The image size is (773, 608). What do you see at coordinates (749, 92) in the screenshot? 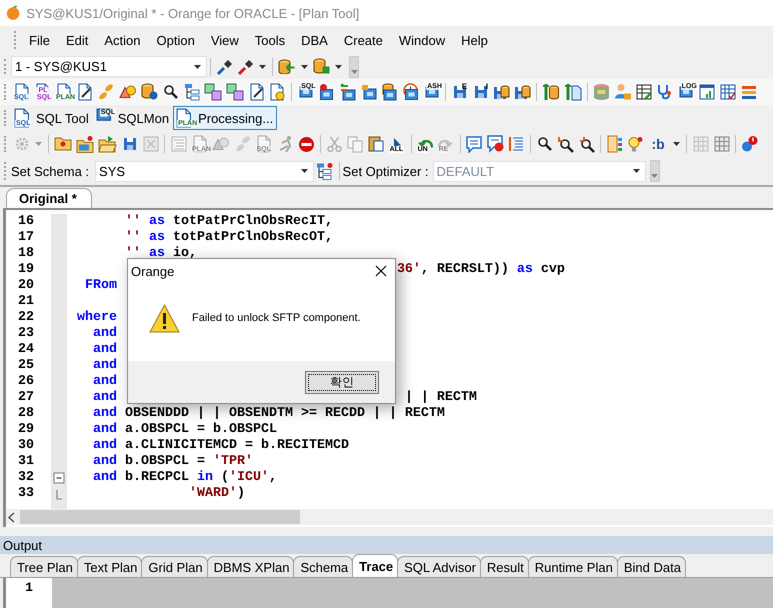
I see `bars-icon` at bounding box center [749, 92].